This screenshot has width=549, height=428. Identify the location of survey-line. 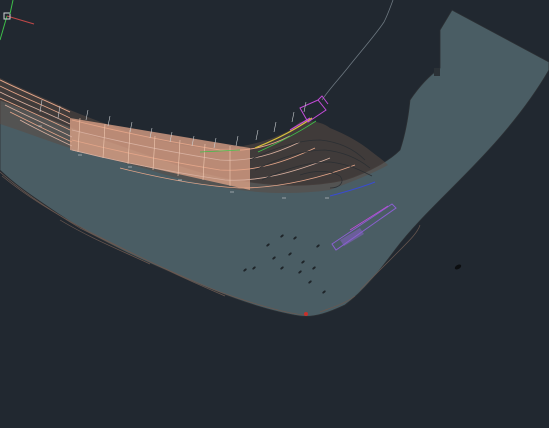
(357, 50).